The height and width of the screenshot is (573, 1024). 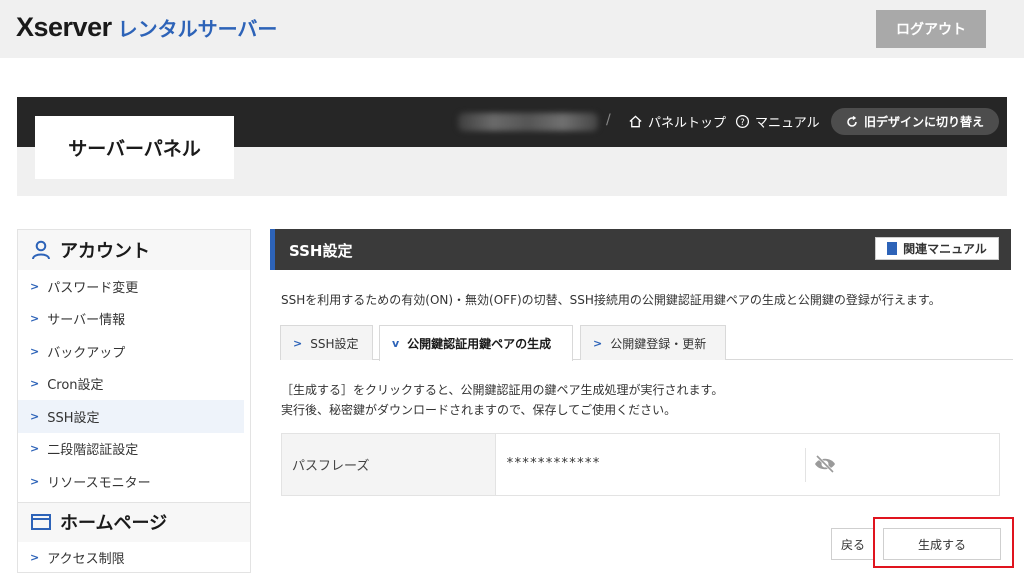 What do you see at coordinates (86, 321) in the screenshot?
I see `sidebar-item-label: サーバー情報` at bounding box center [86, 321].